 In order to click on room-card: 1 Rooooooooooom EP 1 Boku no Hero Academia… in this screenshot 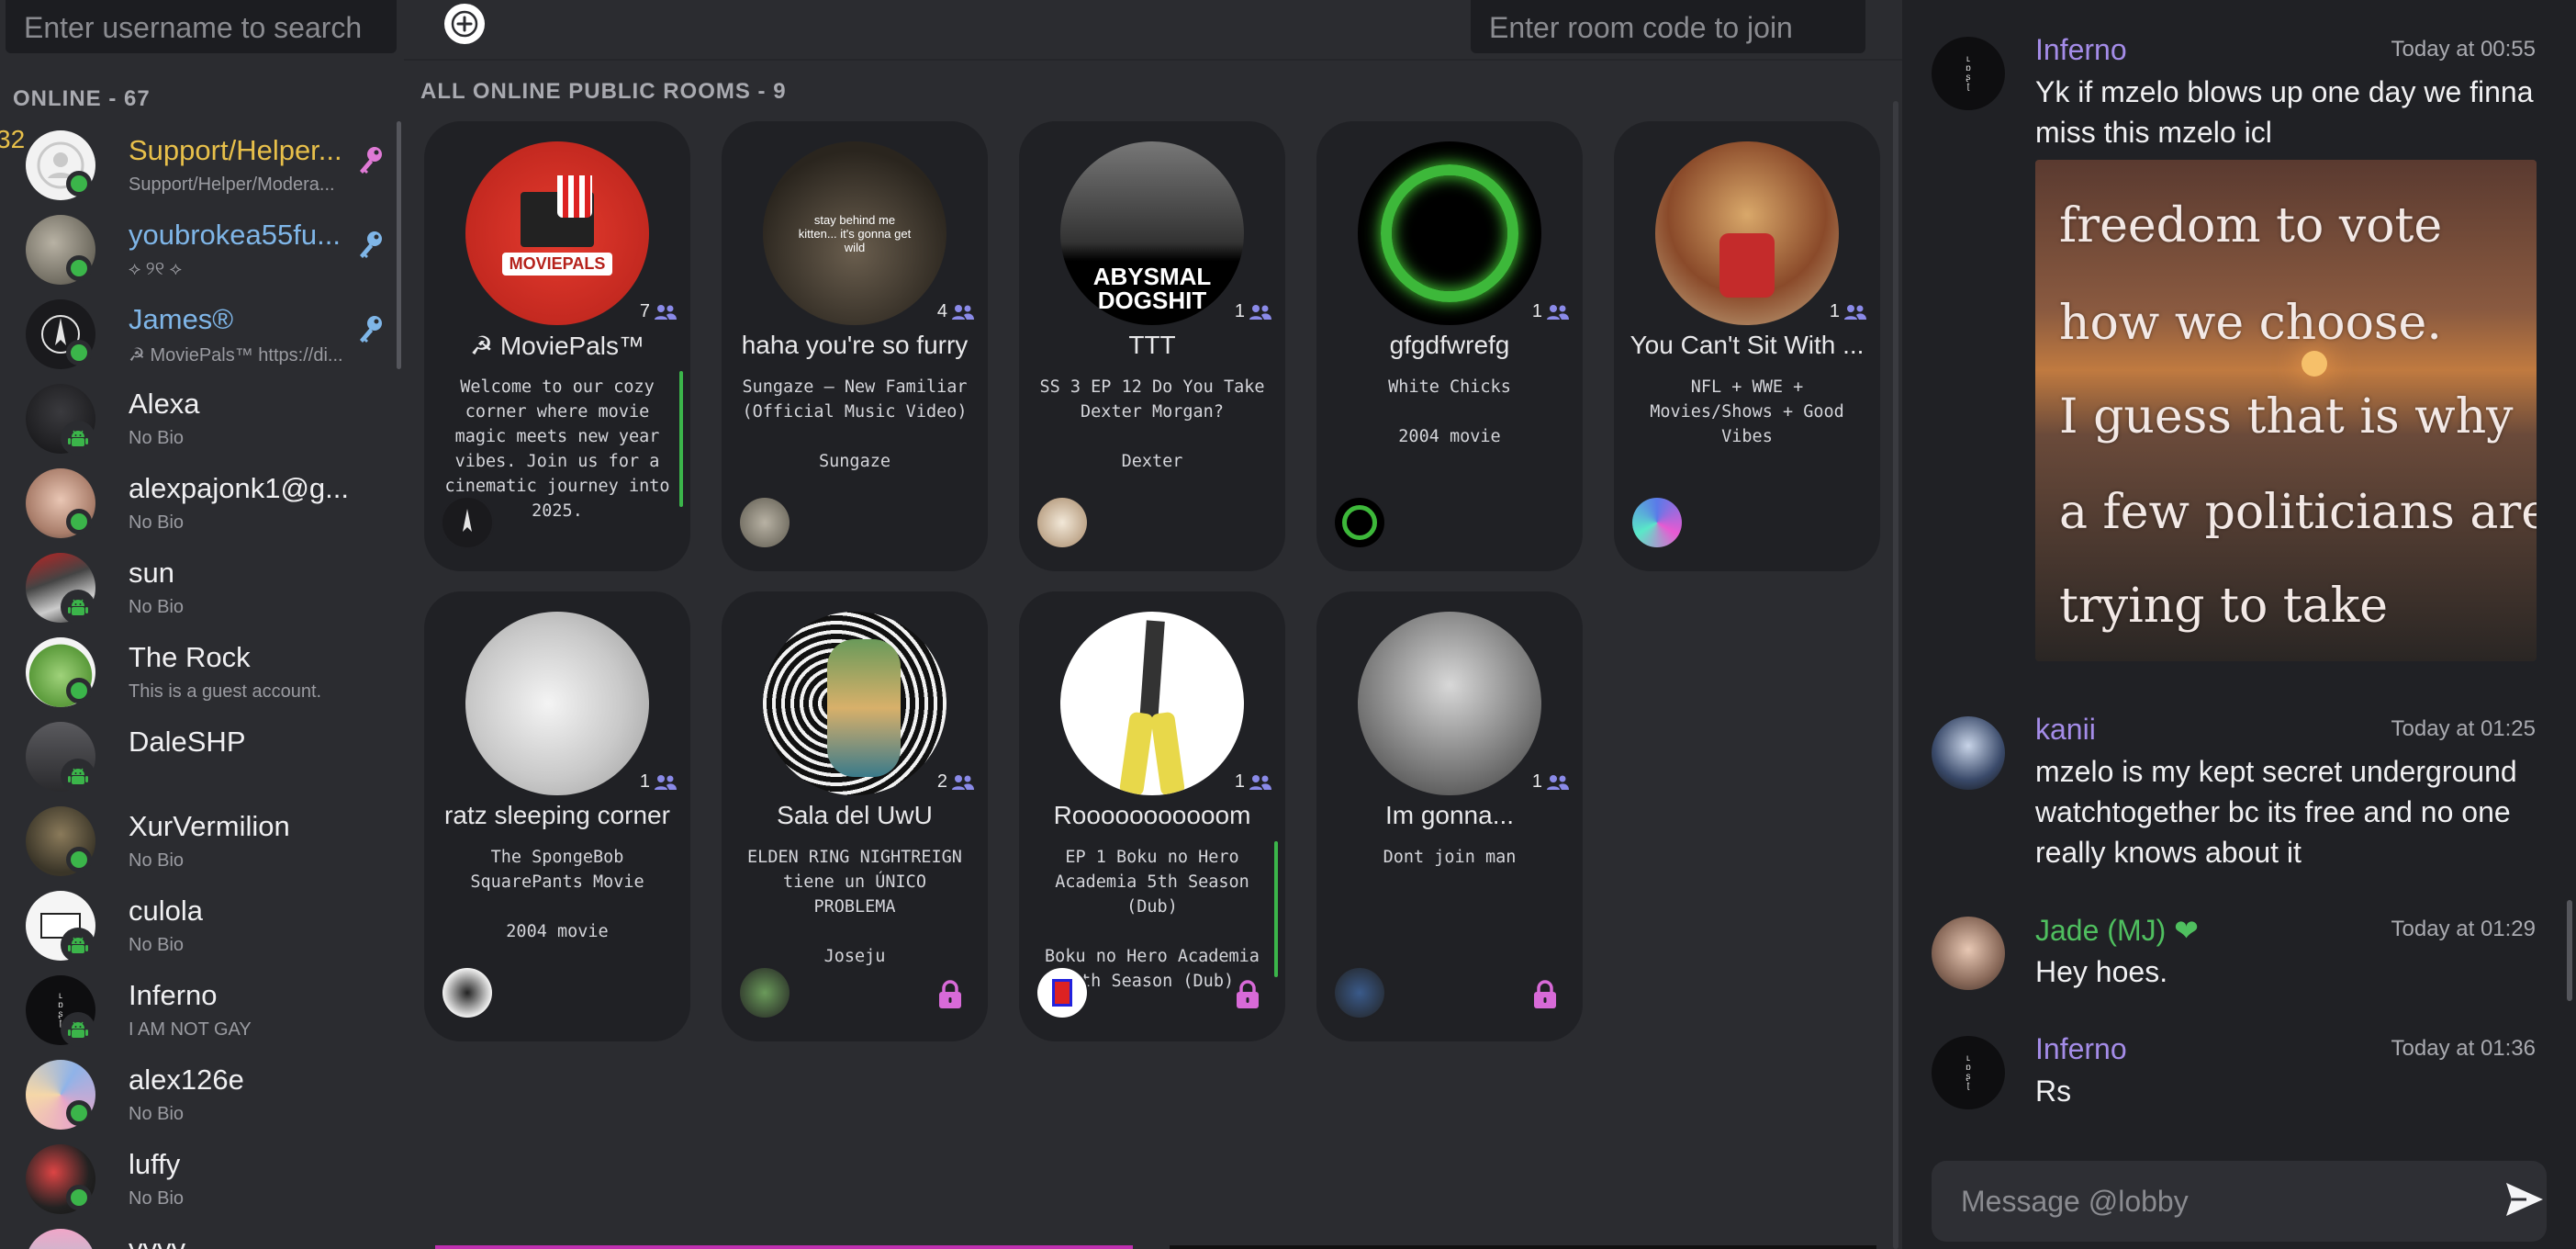, I will do `click(1152, 816)`.